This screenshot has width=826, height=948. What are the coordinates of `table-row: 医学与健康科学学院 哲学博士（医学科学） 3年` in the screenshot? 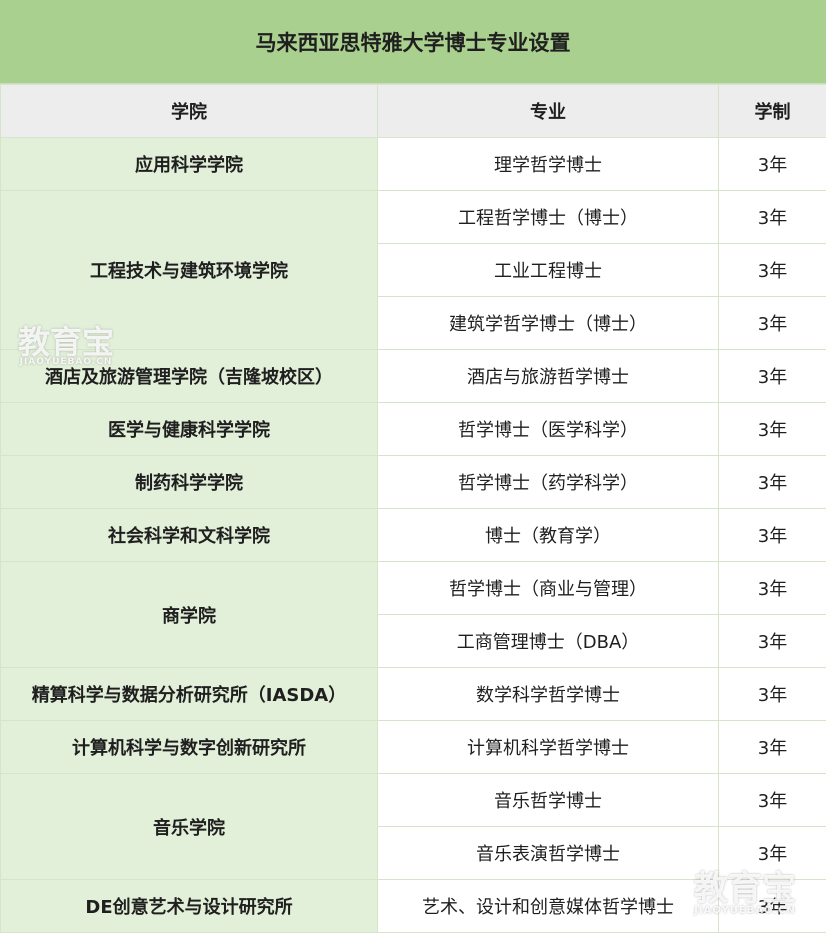 It's located at (413, 429).